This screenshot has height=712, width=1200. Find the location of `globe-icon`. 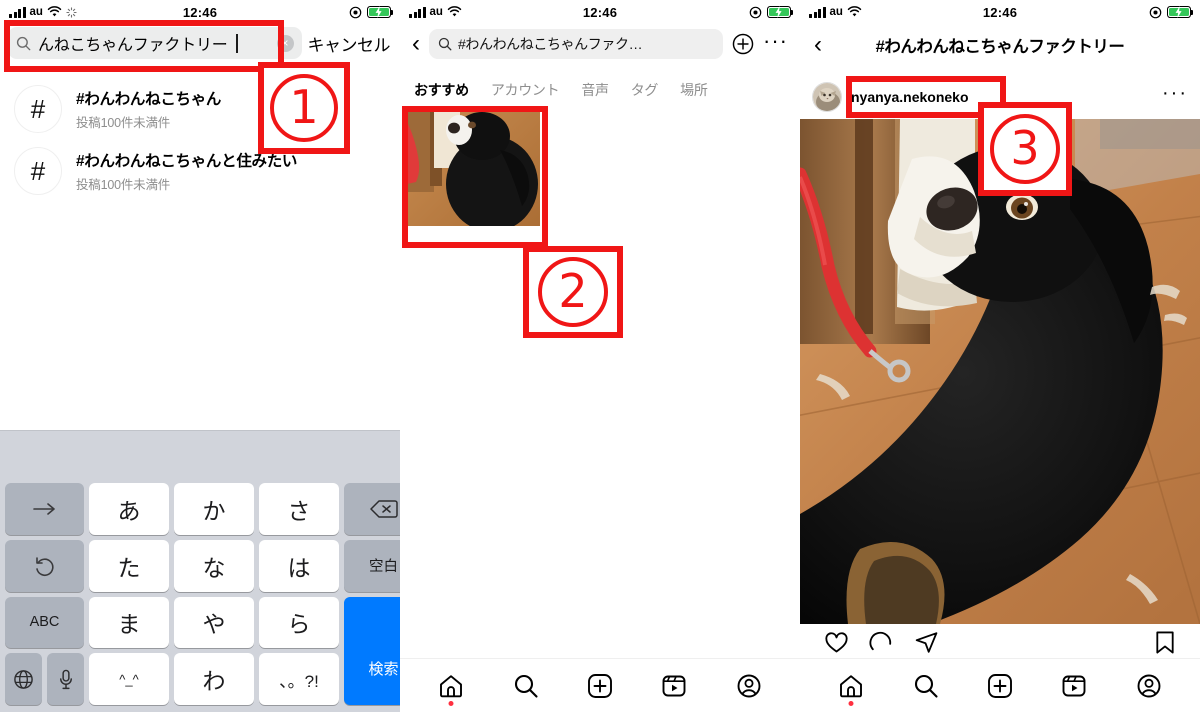

globe-icon is located at coordinates (23, 679).